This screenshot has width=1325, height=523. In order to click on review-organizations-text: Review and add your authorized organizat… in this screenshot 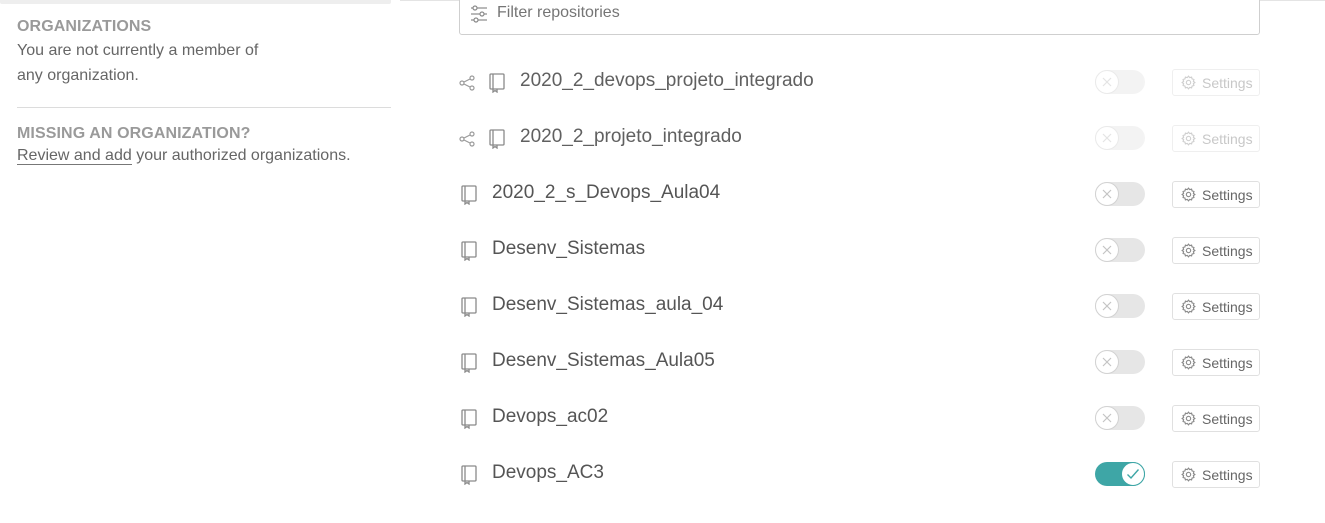, I will do `click(204, 155)`.